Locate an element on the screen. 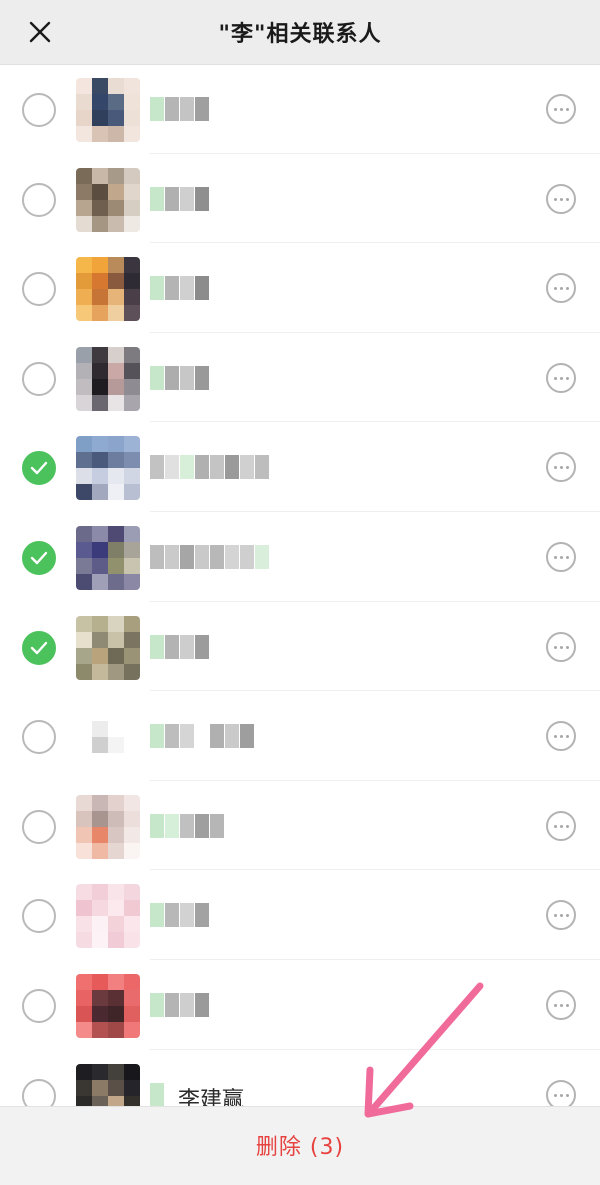  footer-bar: 删除 (3) is located at coordinates (300, 1145).